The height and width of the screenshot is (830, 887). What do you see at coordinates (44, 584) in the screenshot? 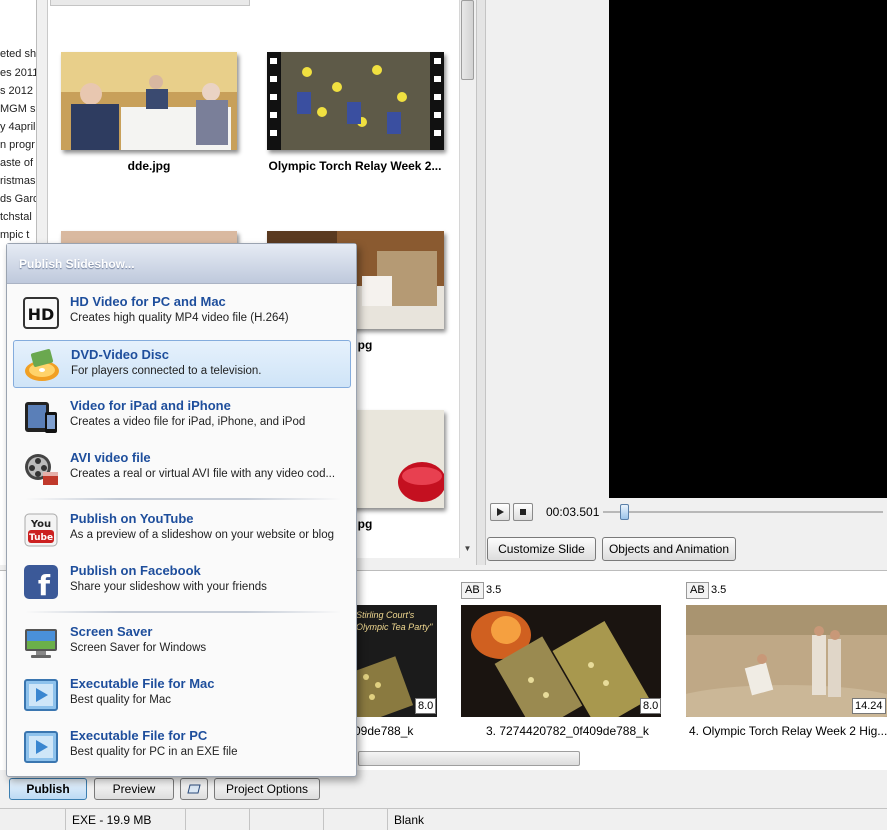
I see `svg-text: f` at bounding box center [44, 584].